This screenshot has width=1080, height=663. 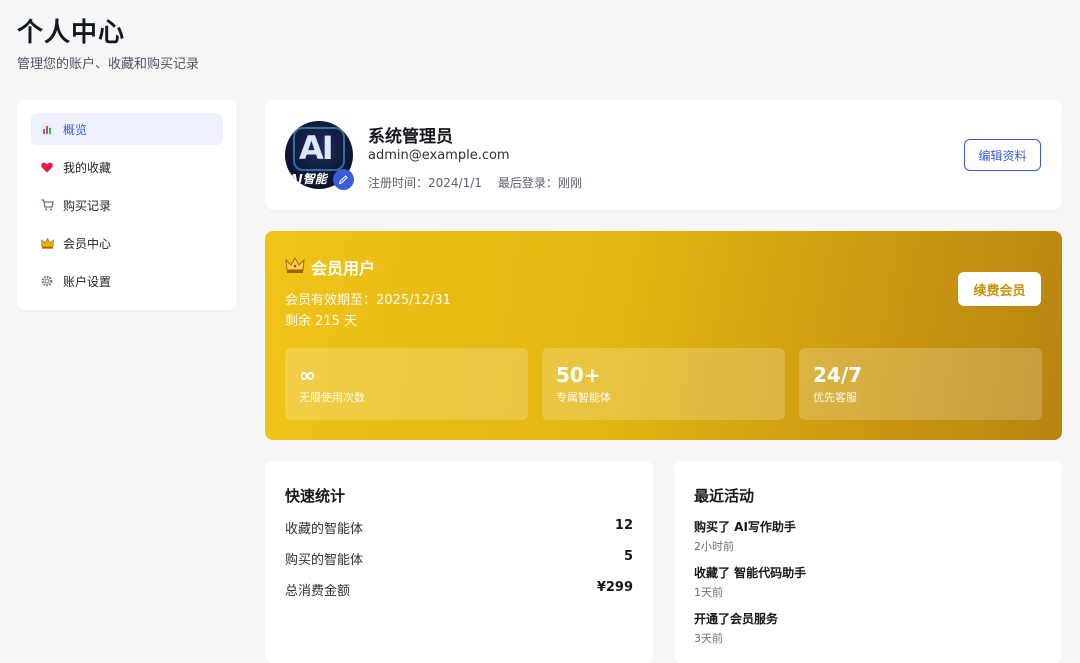 I want to click on membership-expiry: 会员有效期至：2025/12/31, so click(x=368, y=300).